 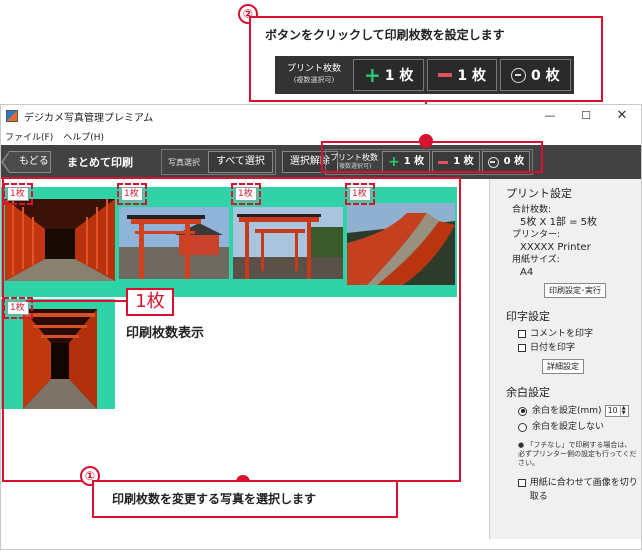 What do you see at coordinates (389, 75) in the screenshot?
I see `plus-one-button-enlarged: + 1 枚` at bounding box center [389, 75].